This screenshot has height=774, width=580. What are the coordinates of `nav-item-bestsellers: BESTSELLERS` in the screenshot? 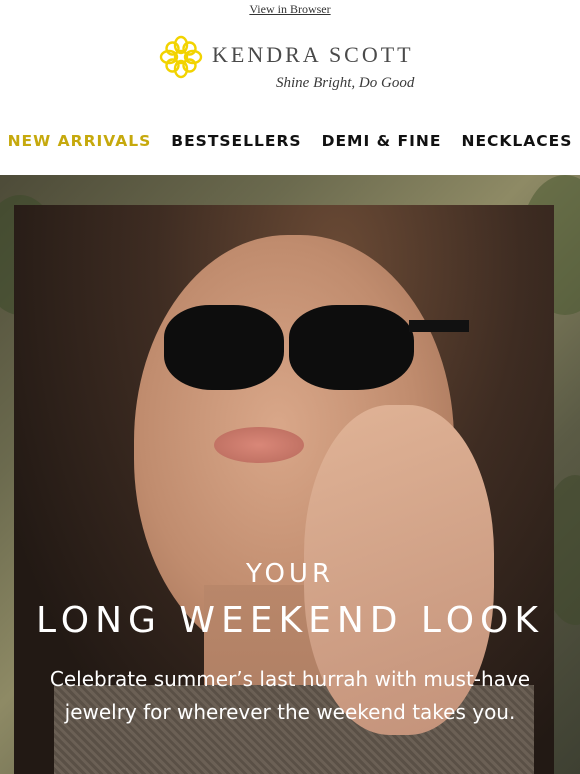 It's located at (236, 141).